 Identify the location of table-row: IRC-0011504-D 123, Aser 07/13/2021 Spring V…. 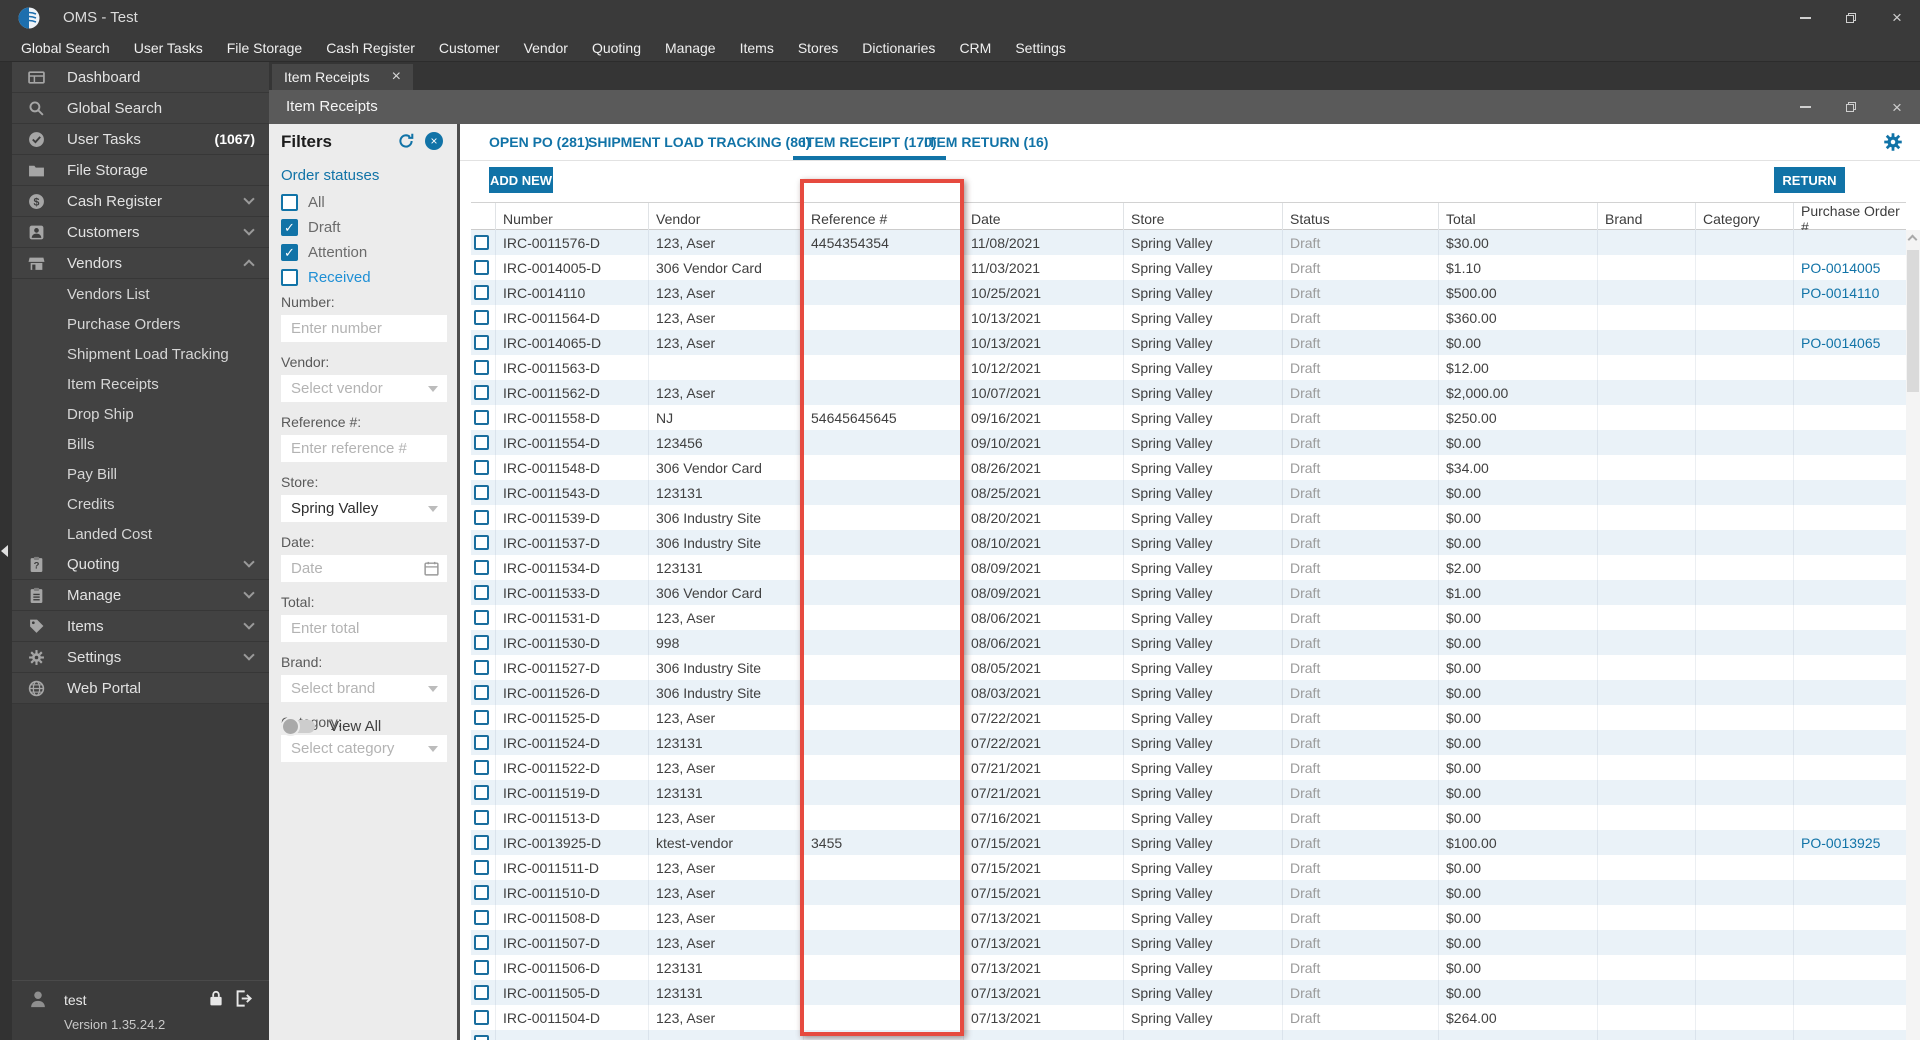
(1188, 1017).